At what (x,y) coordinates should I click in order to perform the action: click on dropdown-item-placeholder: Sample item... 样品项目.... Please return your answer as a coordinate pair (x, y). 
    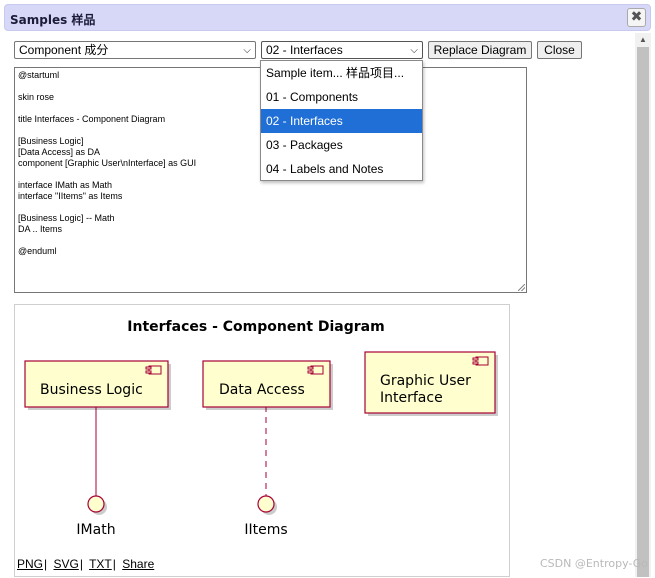
    Looking at the image, I should click on (341, 73).